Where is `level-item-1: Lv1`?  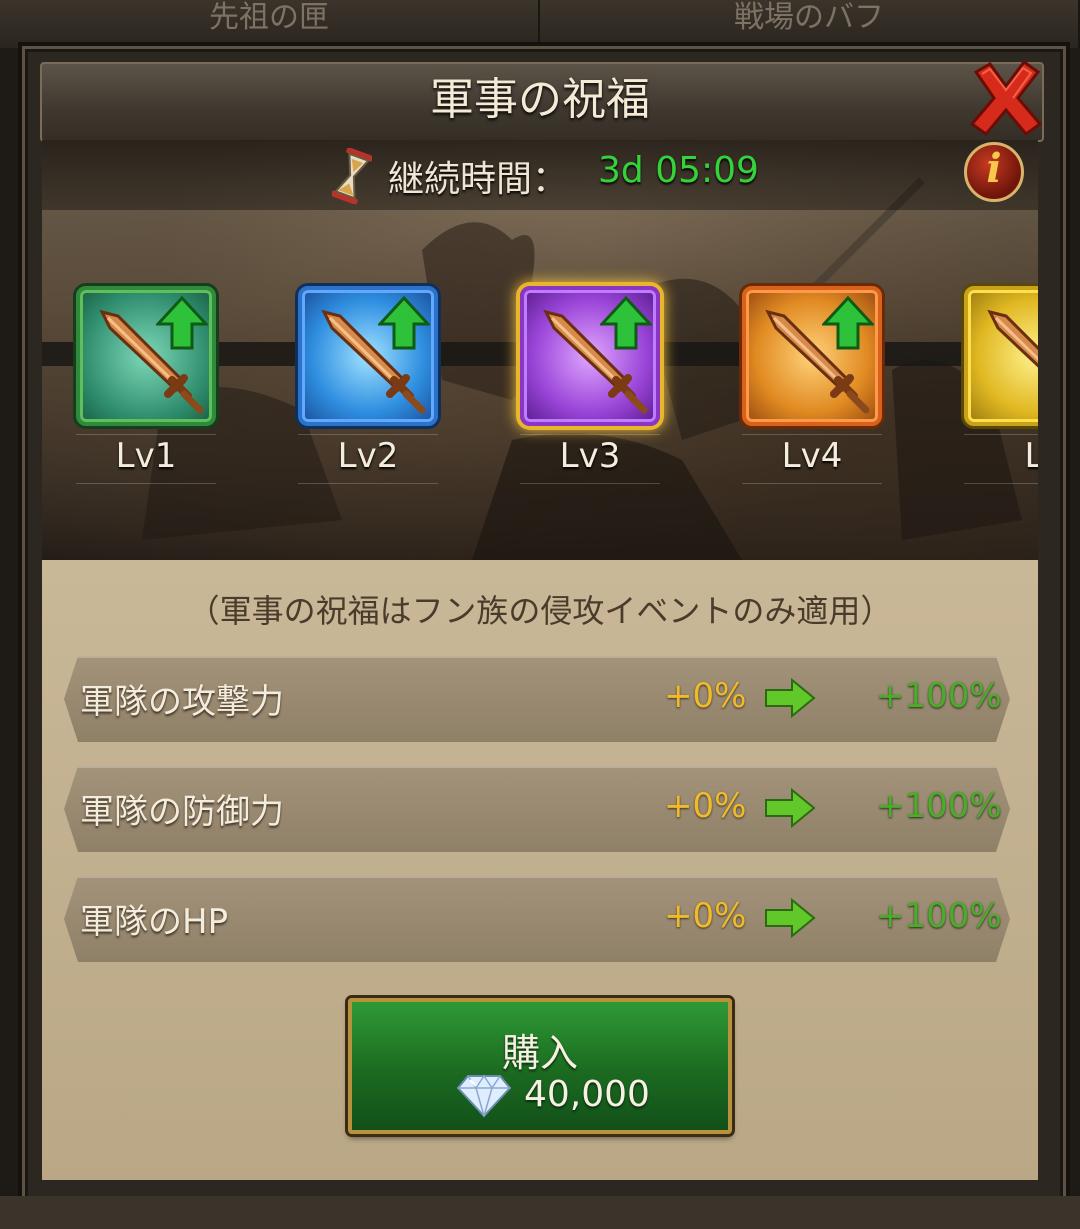 level-item-1: Lv1 is located at coordinates (146, 386).